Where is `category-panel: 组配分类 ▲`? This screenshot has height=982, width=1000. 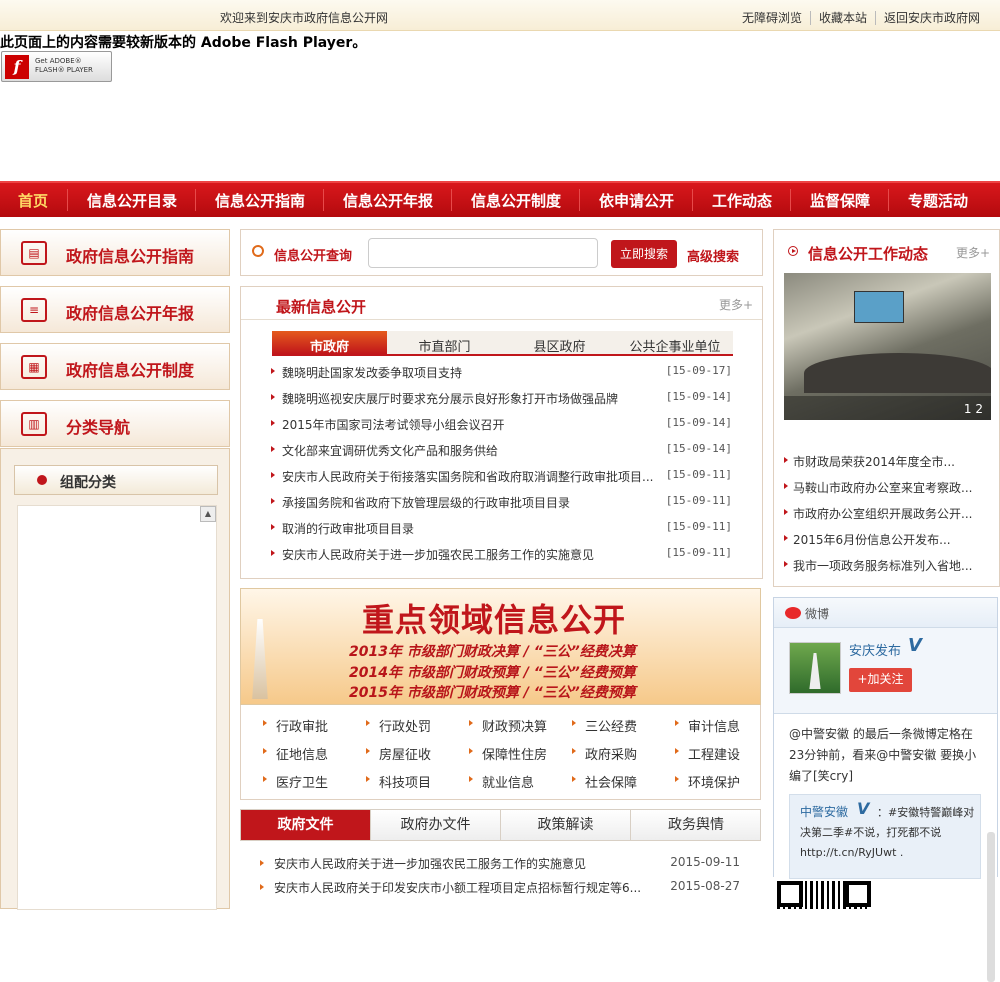
category-panel: 组配分类 ▲ is located at coordinates (115, 679).